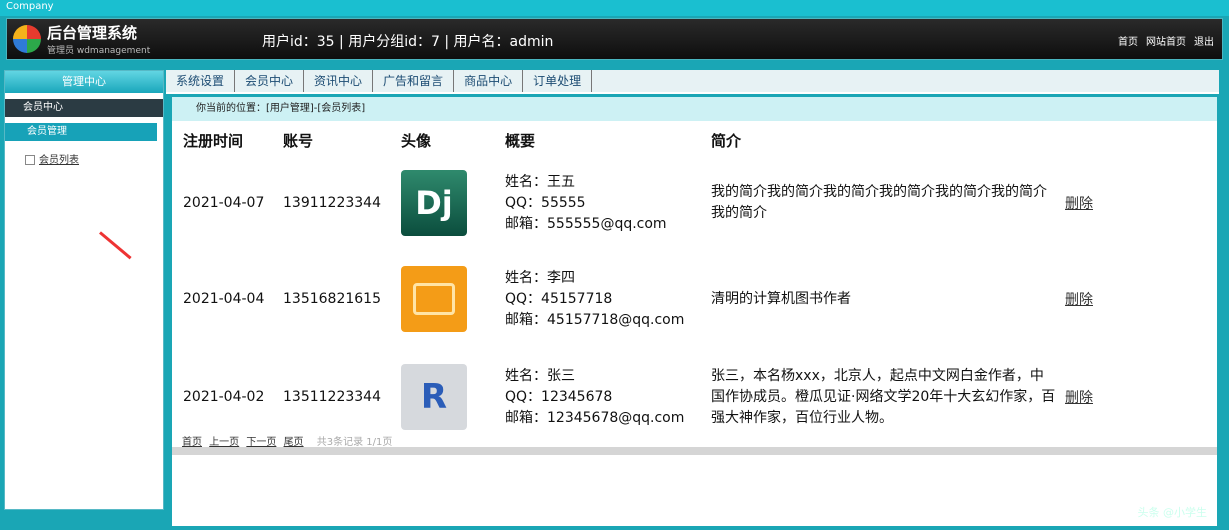  What do you see at coordinates (287, 440) in the screenshot?
I see `pagination: 首页 上一页 下一页 尾页 共3条记录 1/1页` at bounding box center [287, 440].